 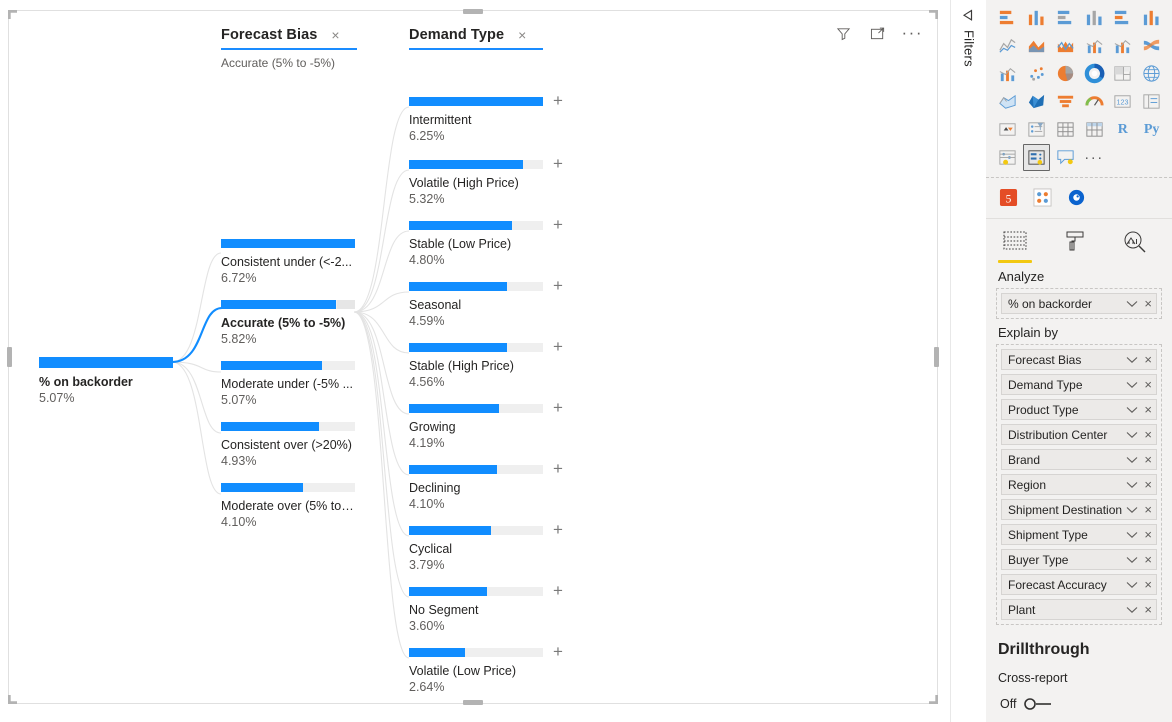 I want to click on smart-narrative-icon, so click(x=1042, y=197).